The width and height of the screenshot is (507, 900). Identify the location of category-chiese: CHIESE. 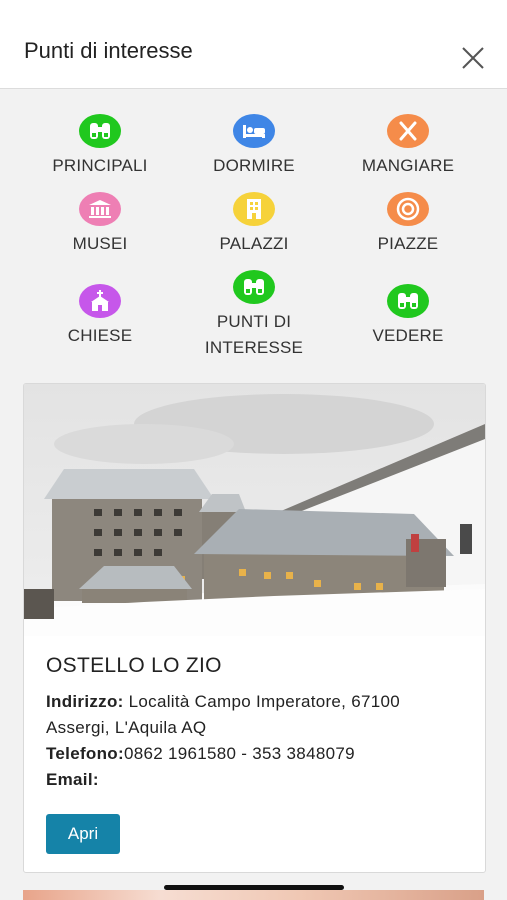
(100, 316).